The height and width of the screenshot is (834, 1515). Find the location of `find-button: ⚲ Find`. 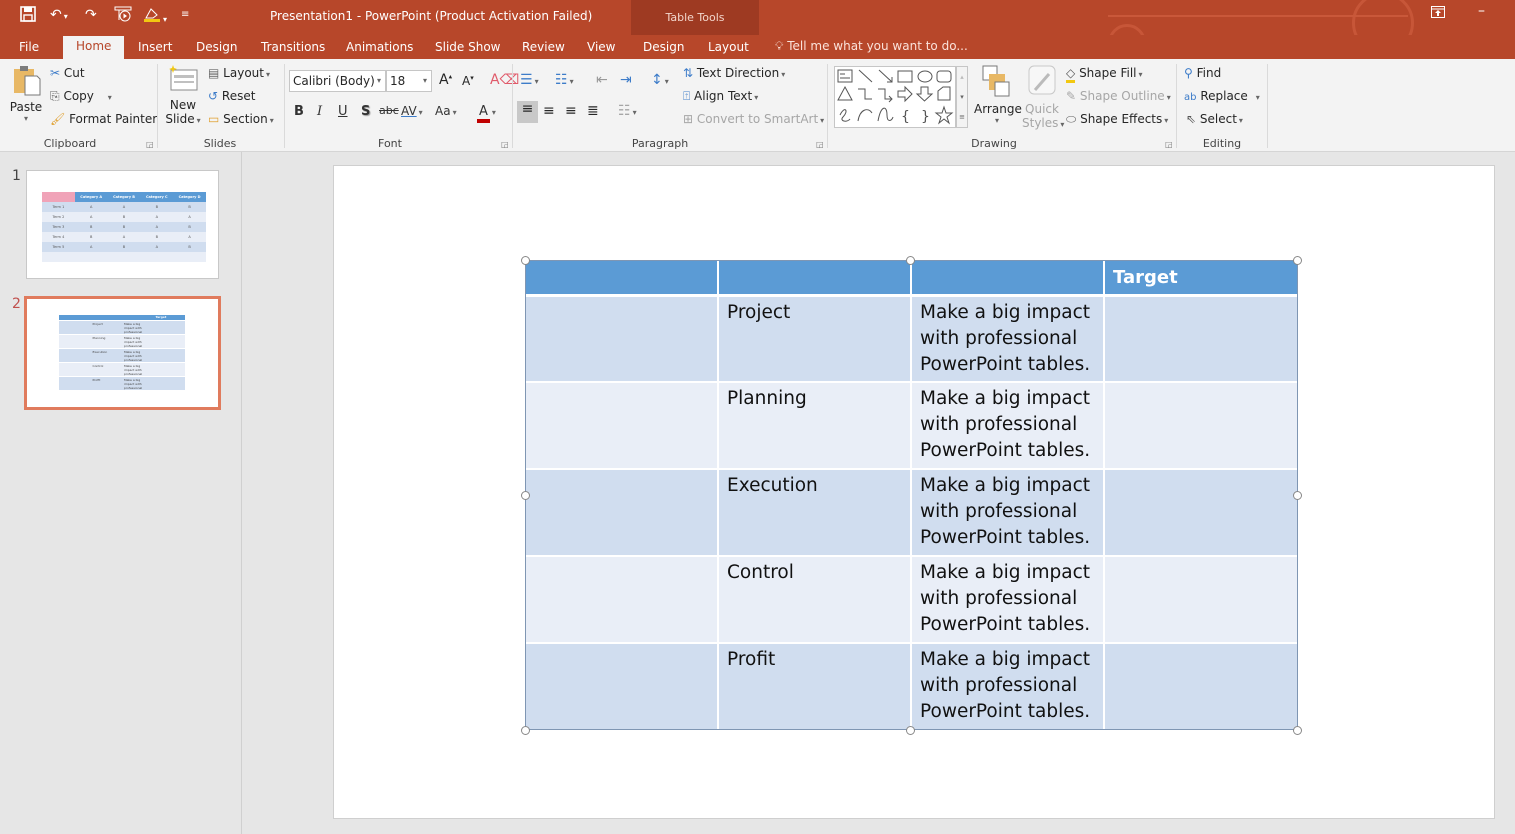

find-button: ⚲ Find is located at coordinates (1202, 73).